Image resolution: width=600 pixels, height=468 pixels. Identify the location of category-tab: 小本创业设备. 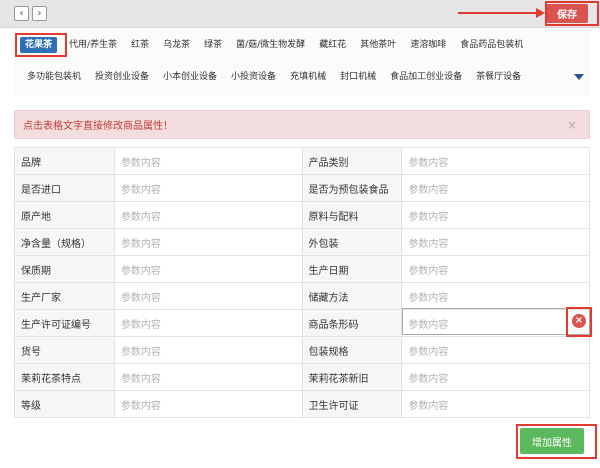
(190, 77).